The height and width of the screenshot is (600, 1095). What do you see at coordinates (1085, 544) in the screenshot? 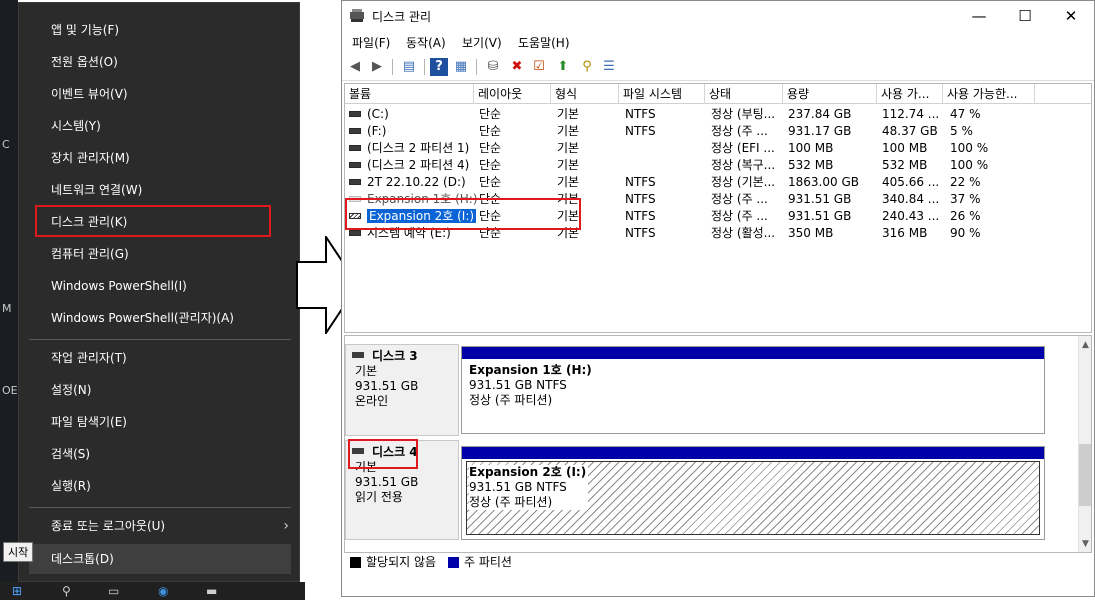
I see `scroll-down-icon: ▼` at bounding box center [1085, 544].